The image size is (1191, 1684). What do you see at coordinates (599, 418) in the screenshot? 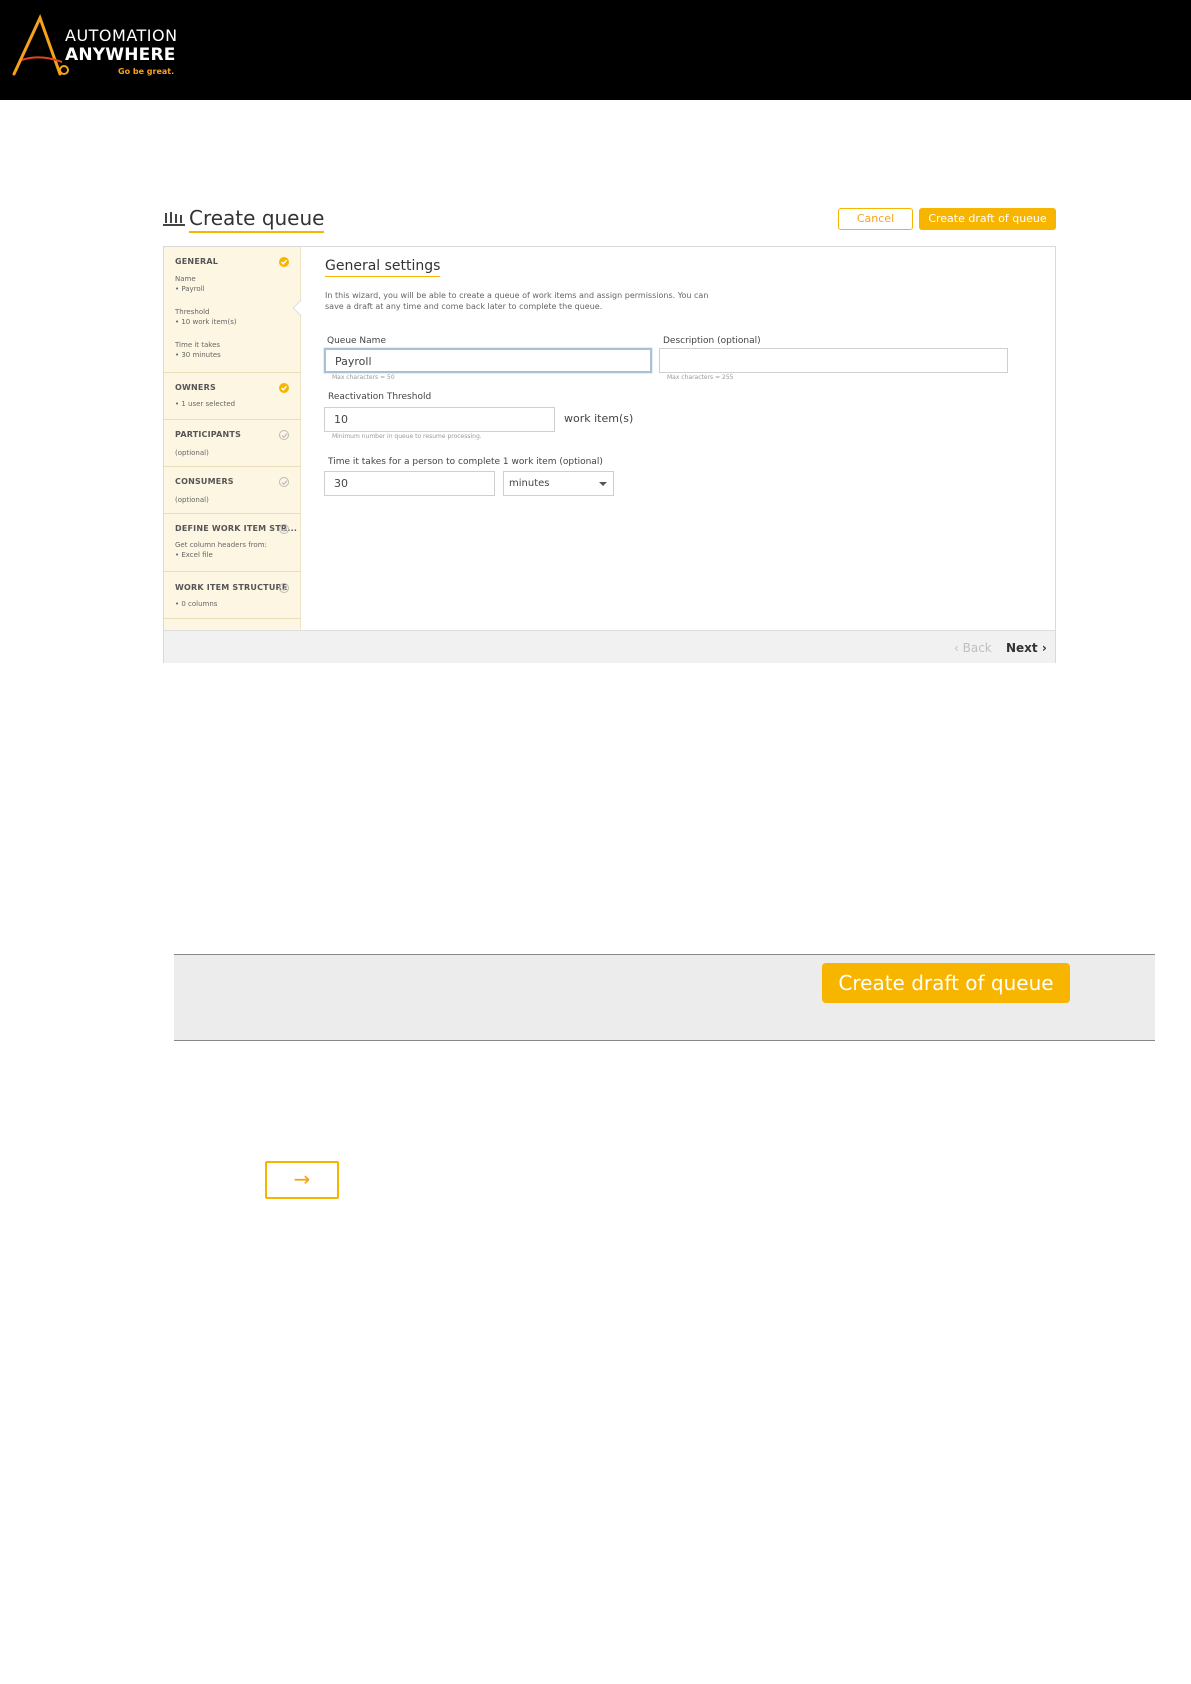
I see `reactivation-unit: work item(s)` at bounding box center [599, 418].